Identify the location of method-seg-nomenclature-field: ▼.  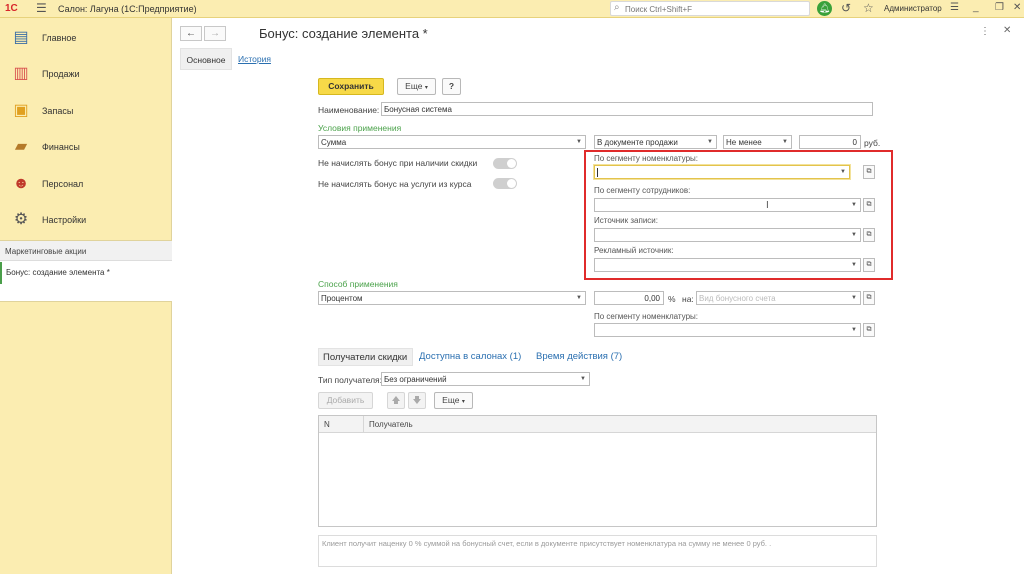
(727, 330).